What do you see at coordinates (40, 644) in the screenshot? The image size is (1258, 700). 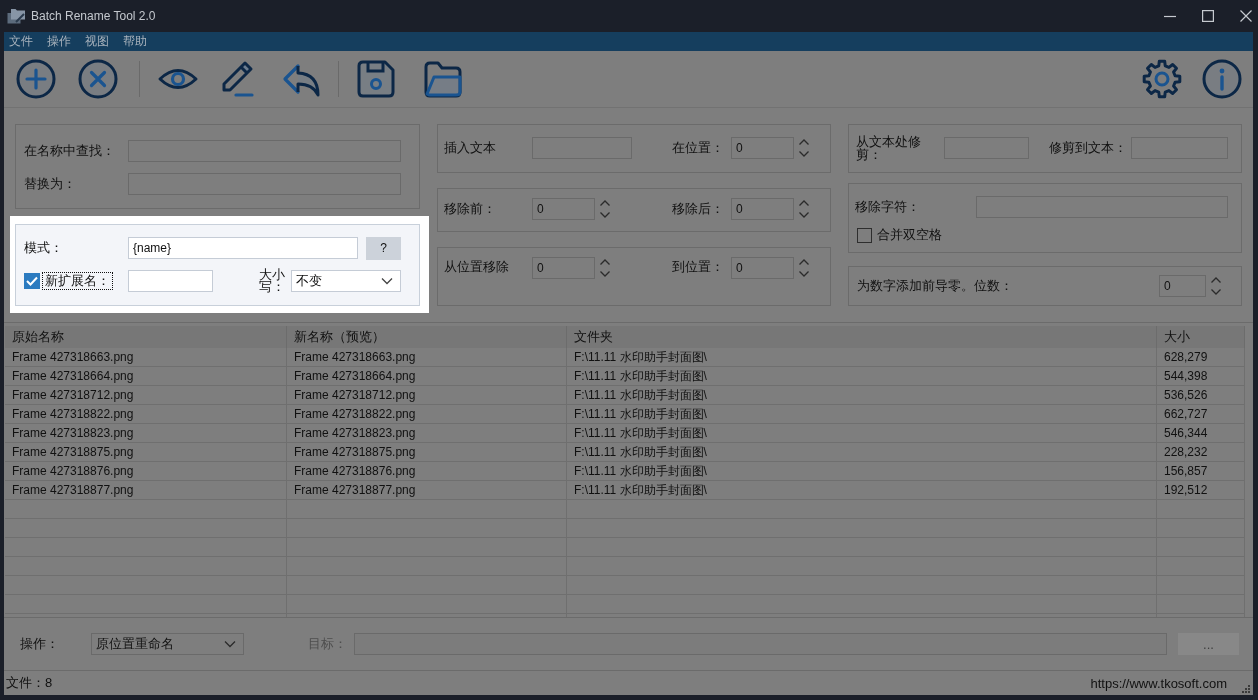 I see `field-label: 操作：` at bounding box center [40, 644].